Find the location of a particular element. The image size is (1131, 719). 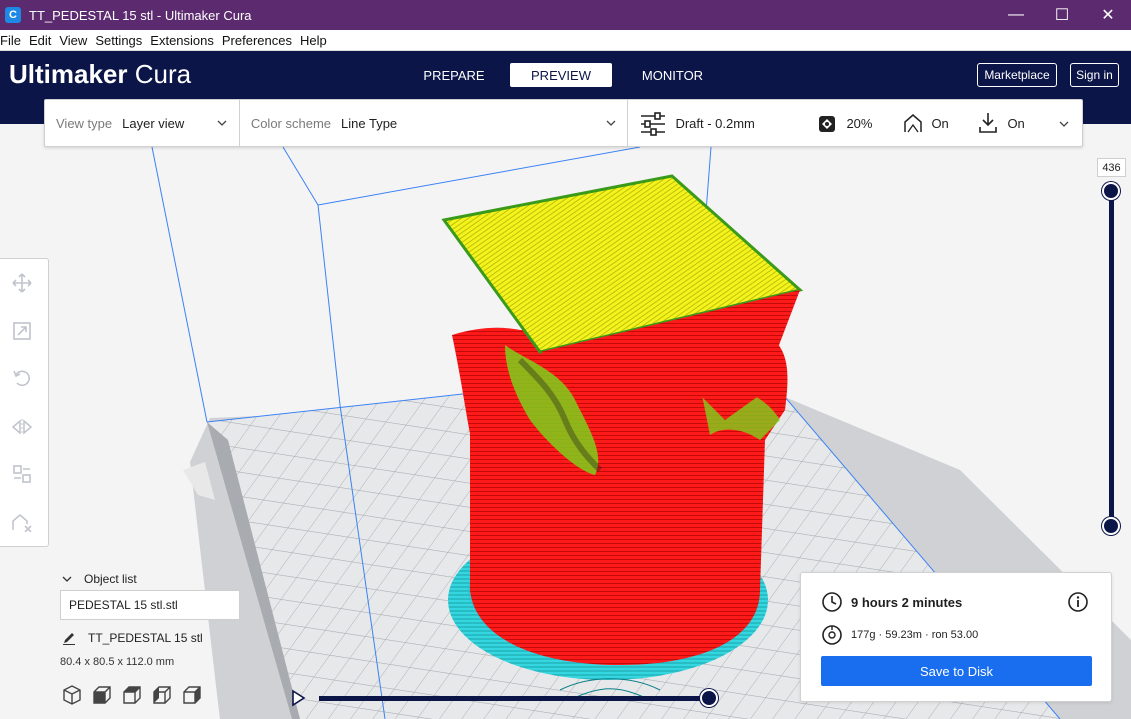

view-left-button is located at coordinates (162, 695).